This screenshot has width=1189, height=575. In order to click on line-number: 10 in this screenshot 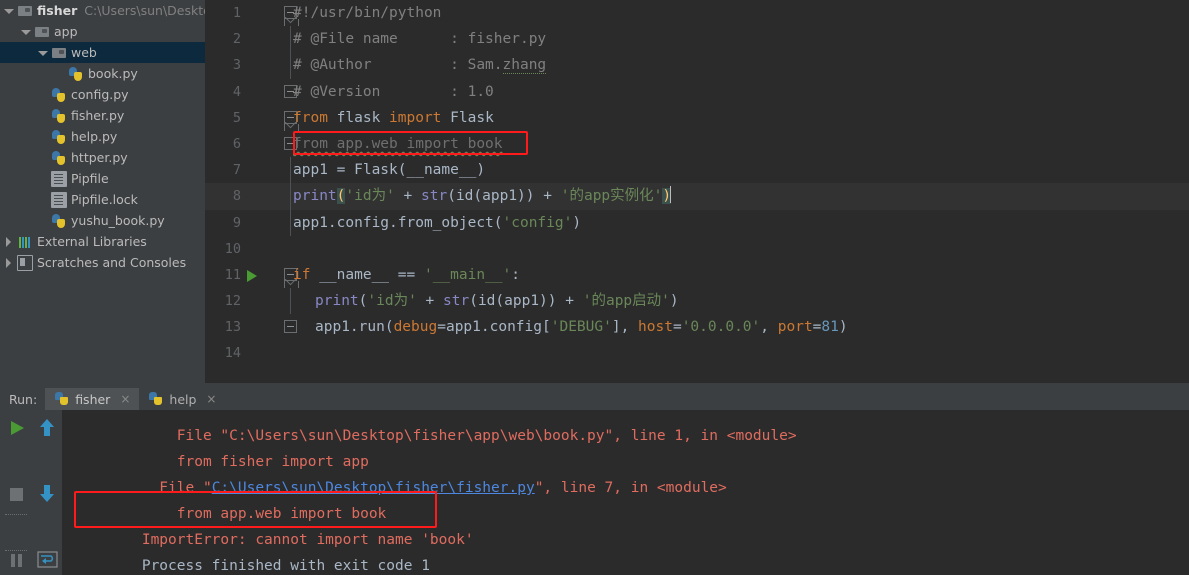, I will do `click(232, 248)`.